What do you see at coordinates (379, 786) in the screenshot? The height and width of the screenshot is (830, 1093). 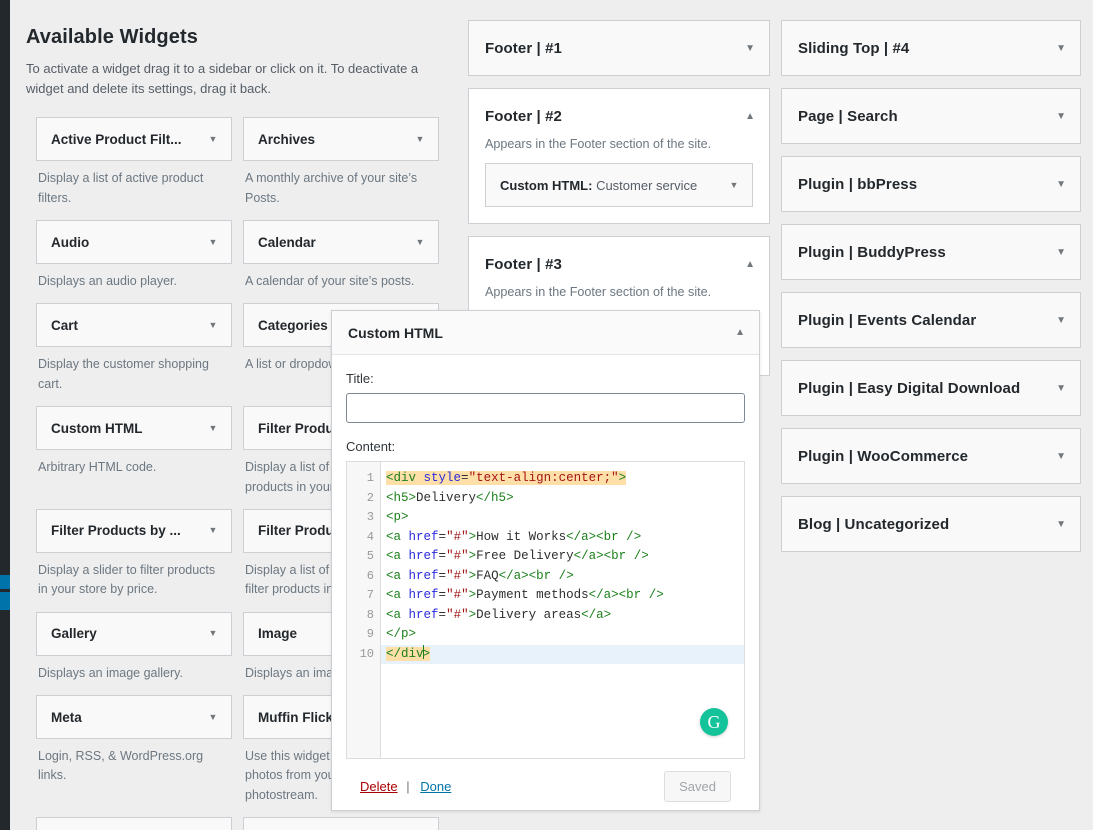 I see `delete-link: Delete` at bounding box center [379, 786].